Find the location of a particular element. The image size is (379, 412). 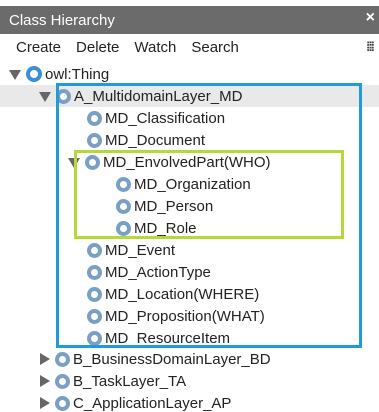

tree-node-label: owl:Thing is located at coordinates (77, 74).